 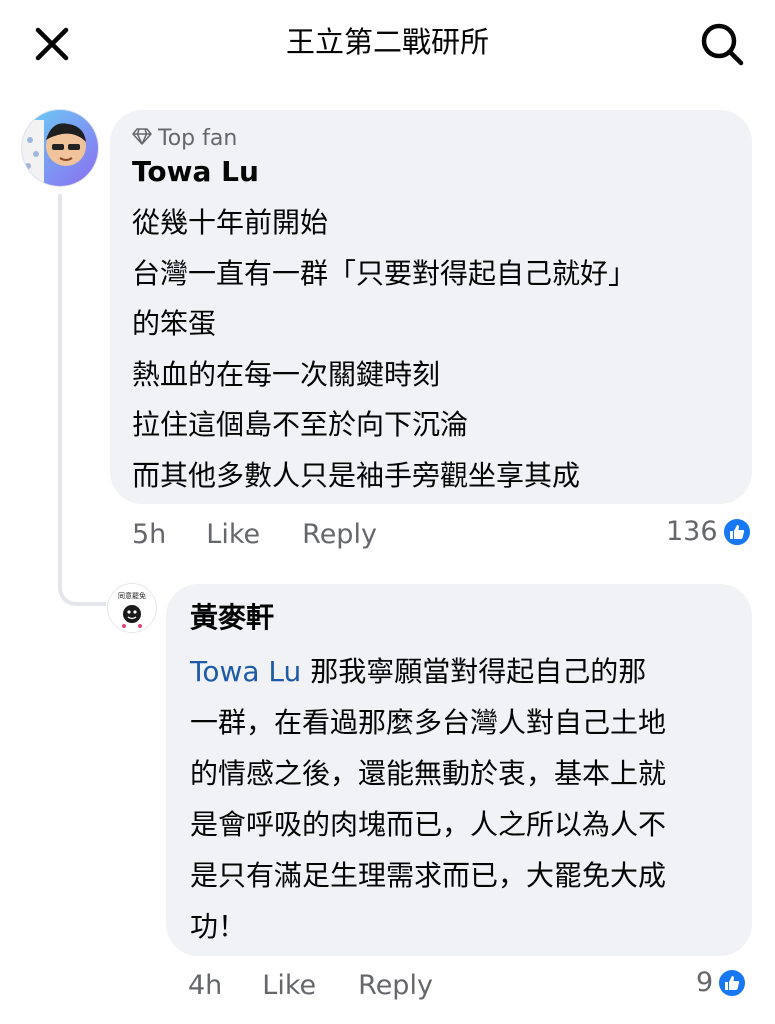 What do you see at coordinates (132, 608) in the screenshot?
I see `avatar: 同意罷免` at bounding box center [132, 608].